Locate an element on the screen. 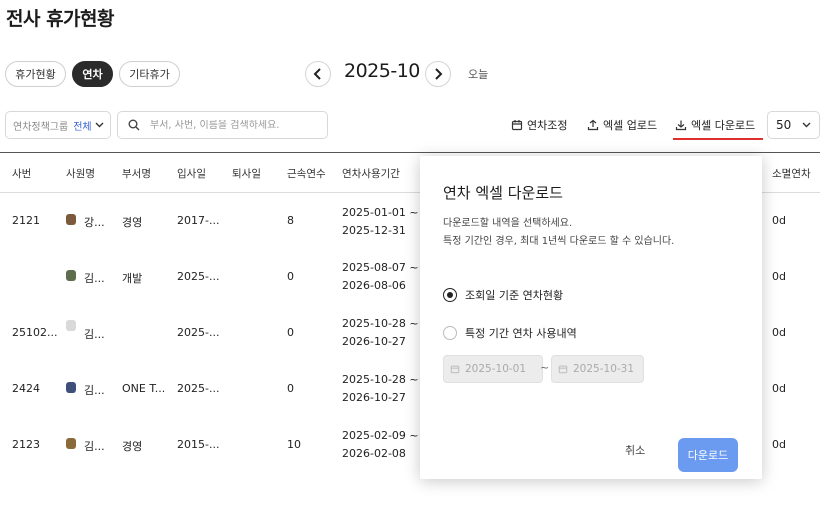  option-current-status-label: 조회일 기준 연차현황 is located at coordinates (514, 295).